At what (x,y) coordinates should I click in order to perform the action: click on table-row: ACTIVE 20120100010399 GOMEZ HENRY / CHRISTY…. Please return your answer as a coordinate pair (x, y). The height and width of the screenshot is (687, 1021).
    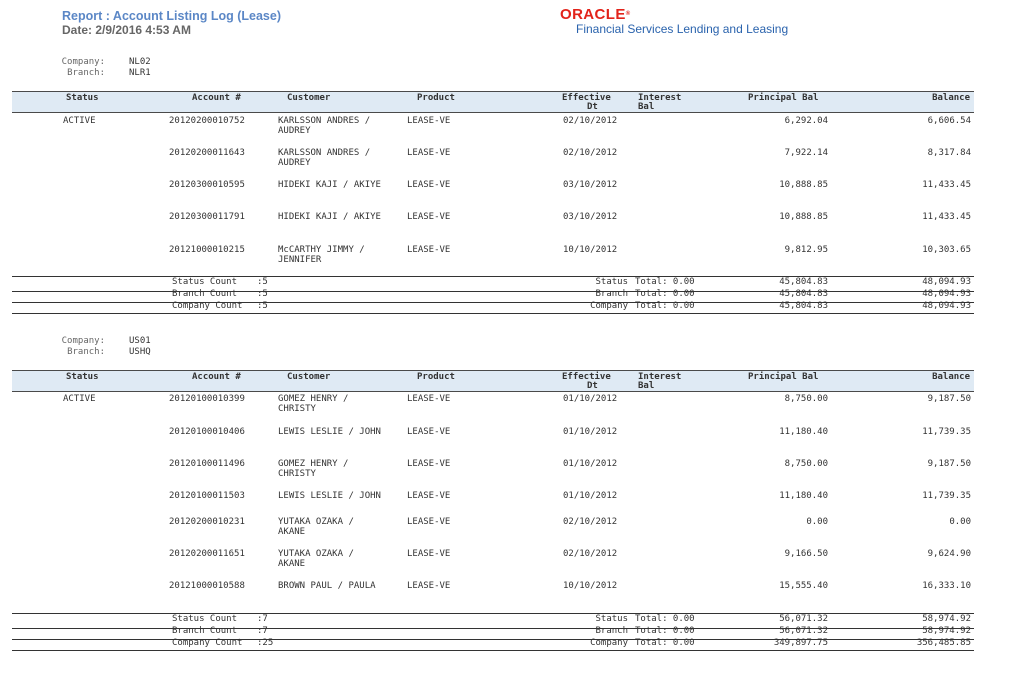
    Looking at the image, I should click on (510, 406).